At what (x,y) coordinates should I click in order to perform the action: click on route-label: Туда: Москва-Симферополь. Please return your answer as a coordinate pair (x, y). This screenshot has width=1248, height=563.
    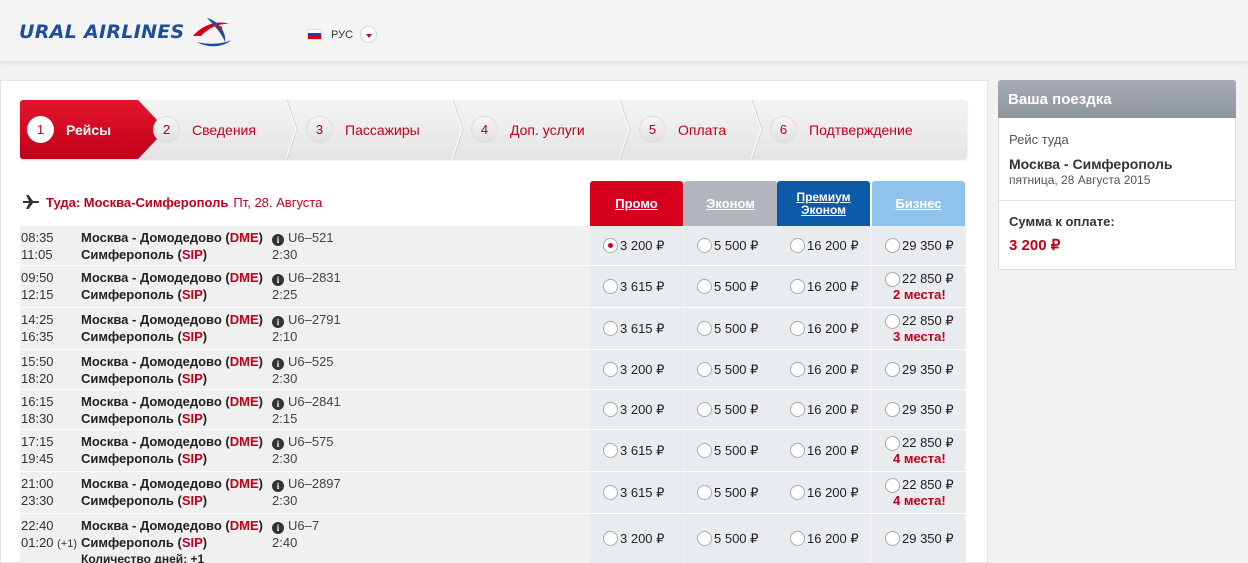
    Looking at the image, I should click on (137, 202).